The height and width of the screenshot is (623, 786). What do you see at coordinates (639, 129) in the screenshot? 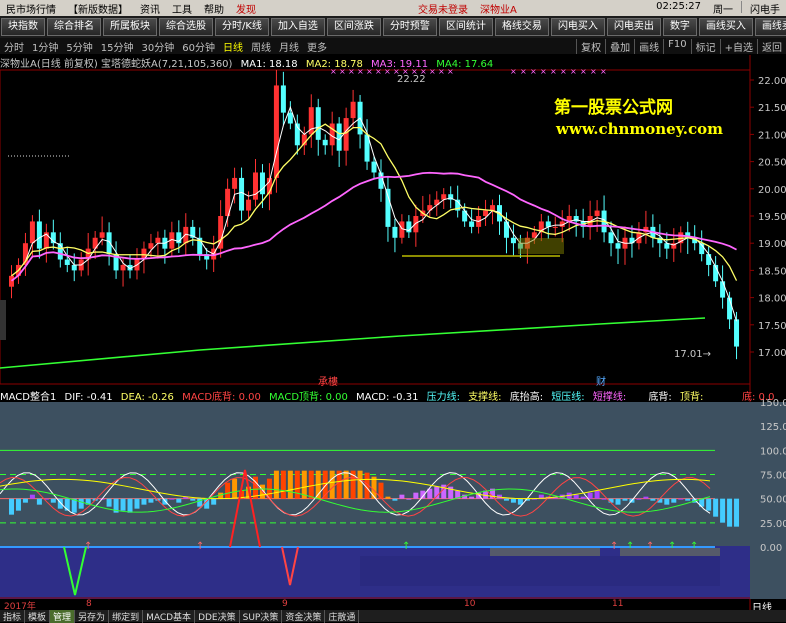
I see `watermark-url: www.chnmoney.com` at bounding box center [639, 129].